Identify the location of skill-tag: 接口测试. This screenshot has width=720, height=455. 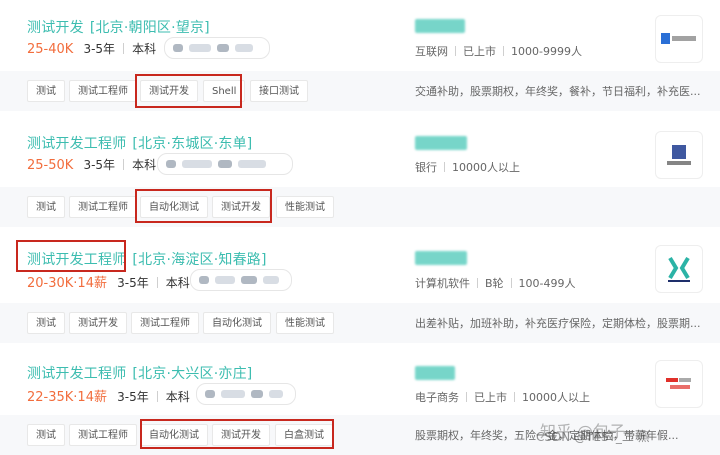
(279, 91).